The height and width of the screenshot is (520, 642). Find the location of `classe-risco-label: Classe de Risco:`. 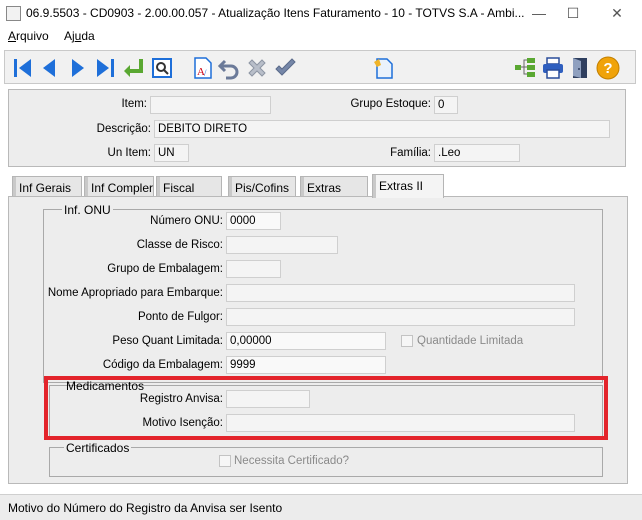

classe-risco-label: Classe de Risco: is located at coordinates (179, 245).